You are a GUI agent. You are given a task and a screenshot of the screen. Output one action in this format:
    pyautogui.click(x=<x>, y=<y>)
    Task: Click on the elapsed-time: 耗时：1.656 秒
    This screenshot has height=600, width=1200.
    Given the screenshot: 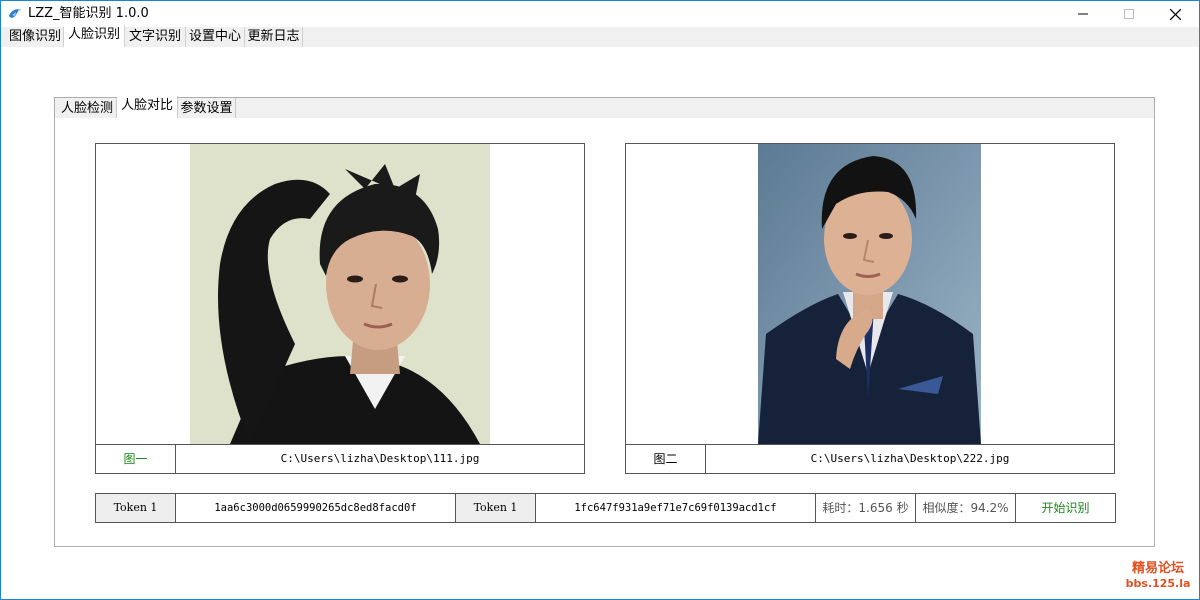 What is the action you would take?
    pyautogui.click(x=866, y=508)
    